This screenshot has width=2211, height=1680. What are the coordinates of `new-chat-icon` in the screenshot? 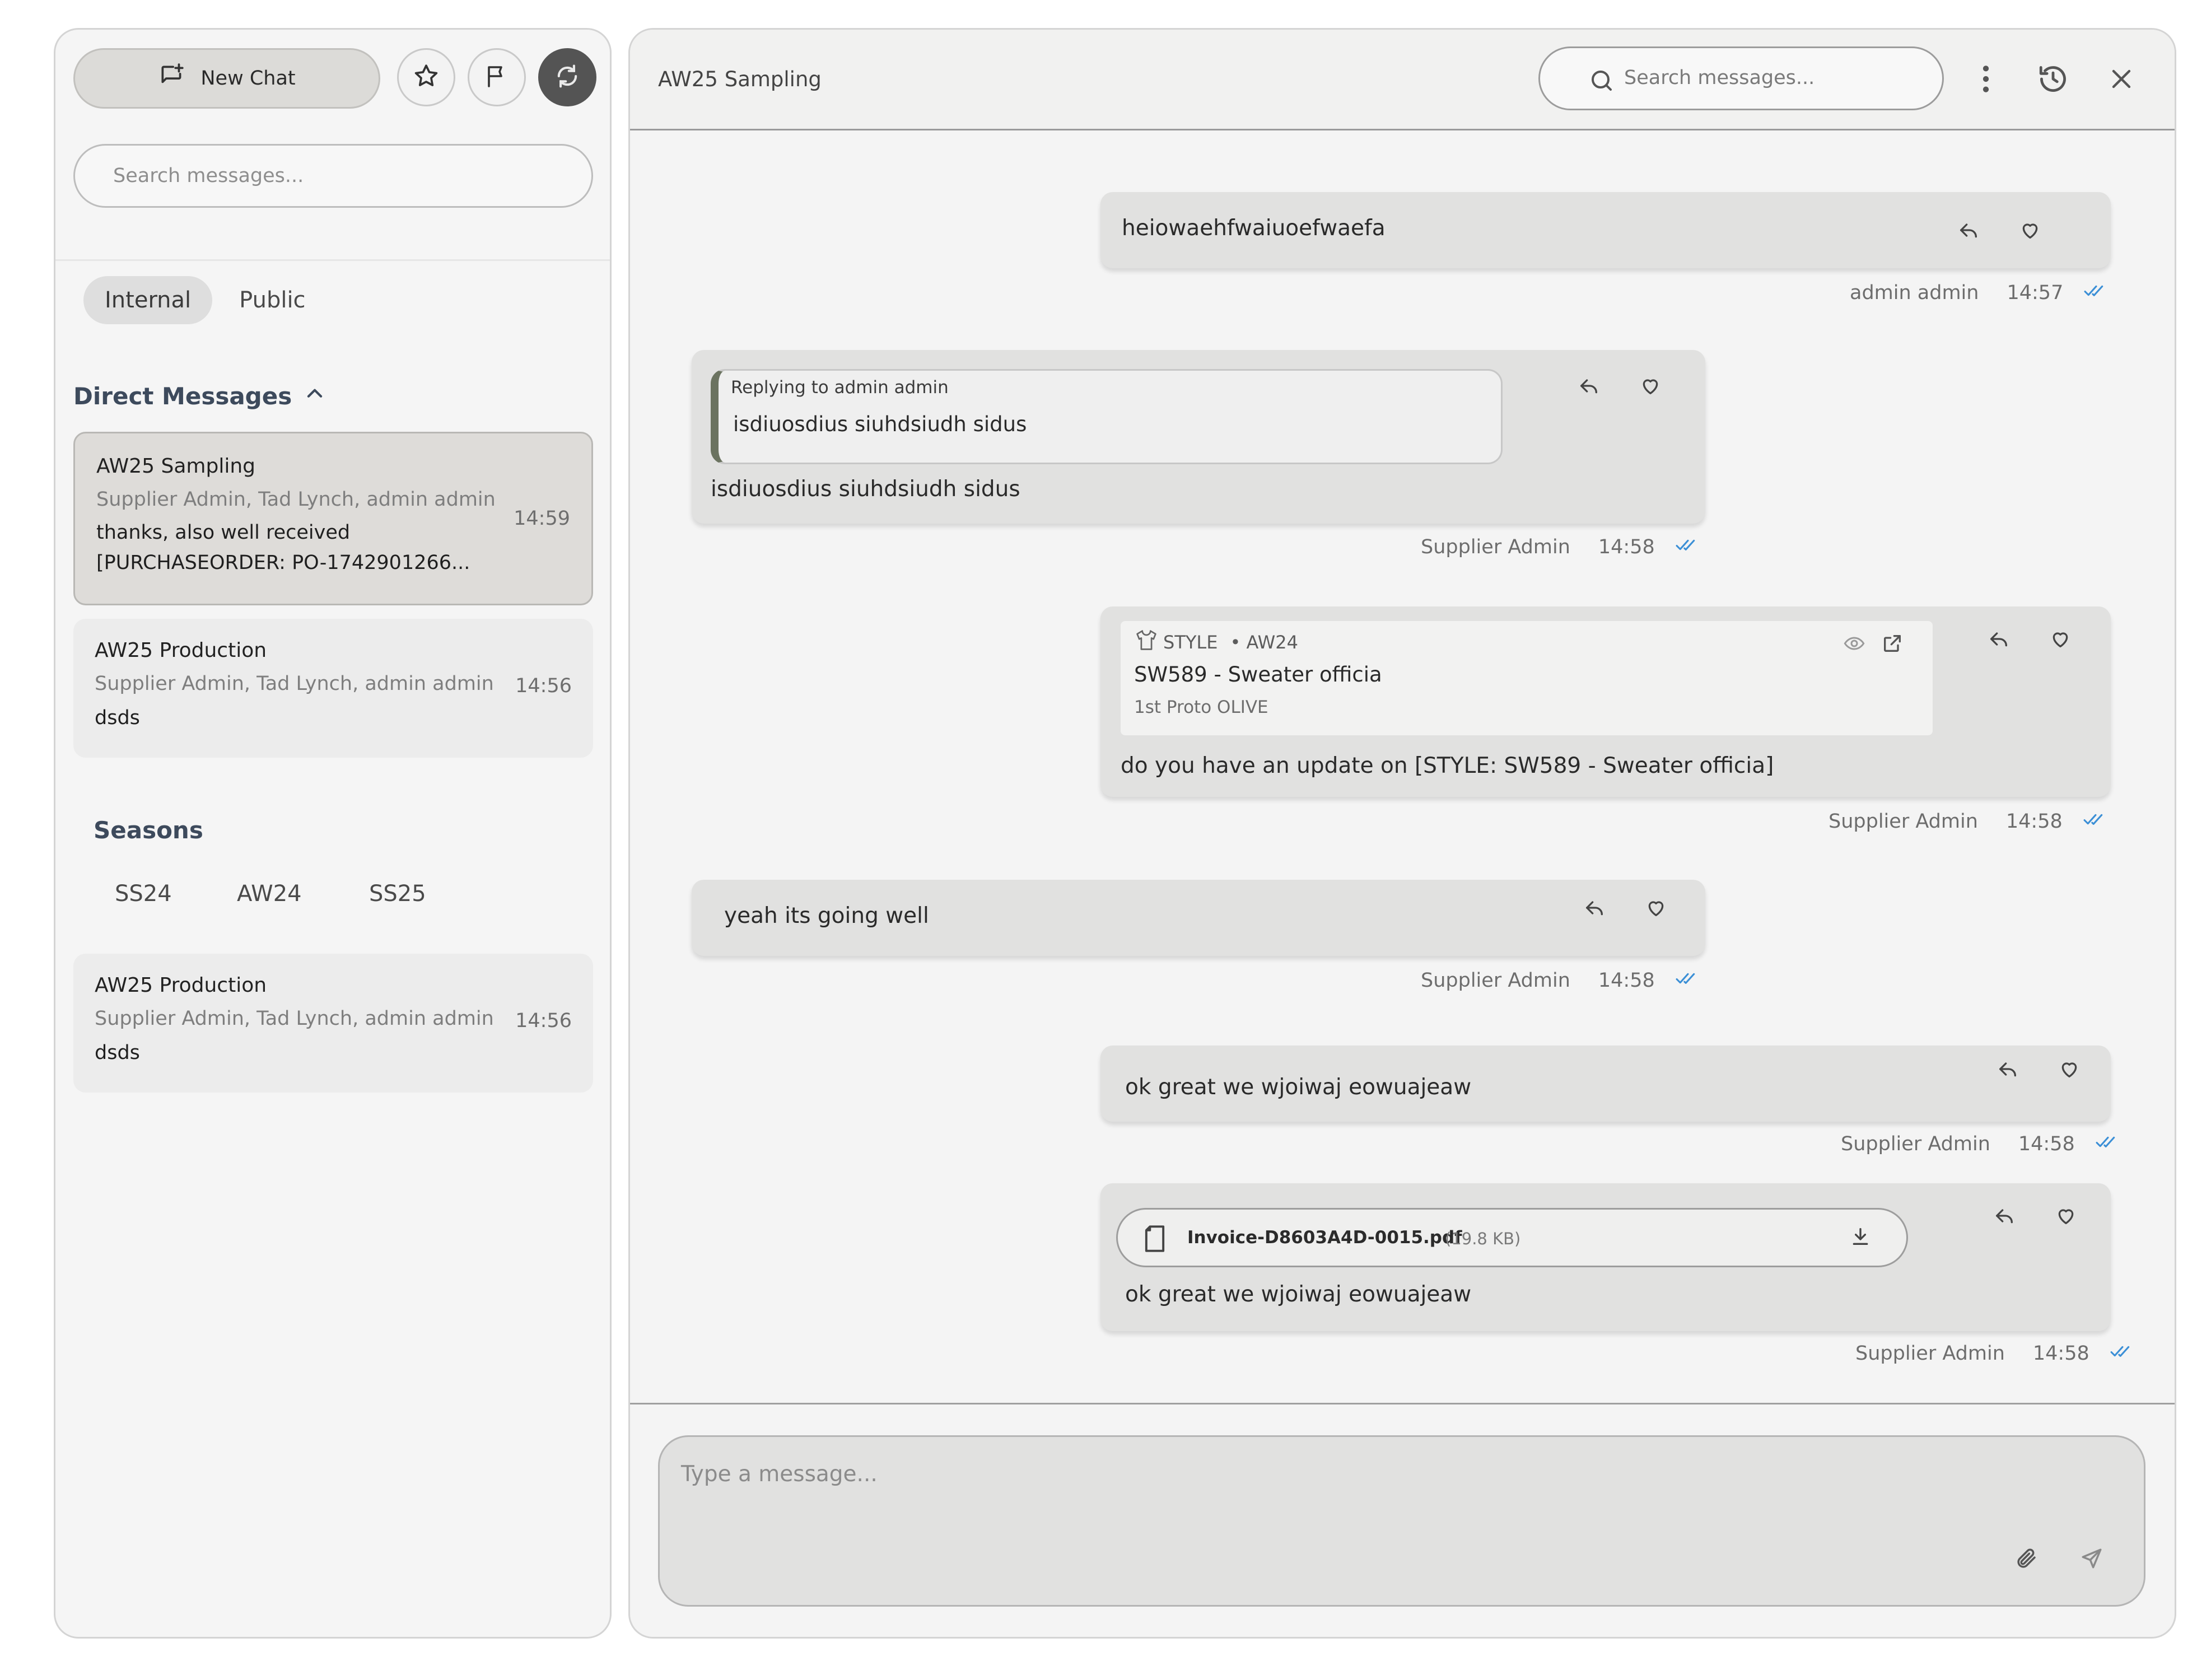 It's located at (172, 79).